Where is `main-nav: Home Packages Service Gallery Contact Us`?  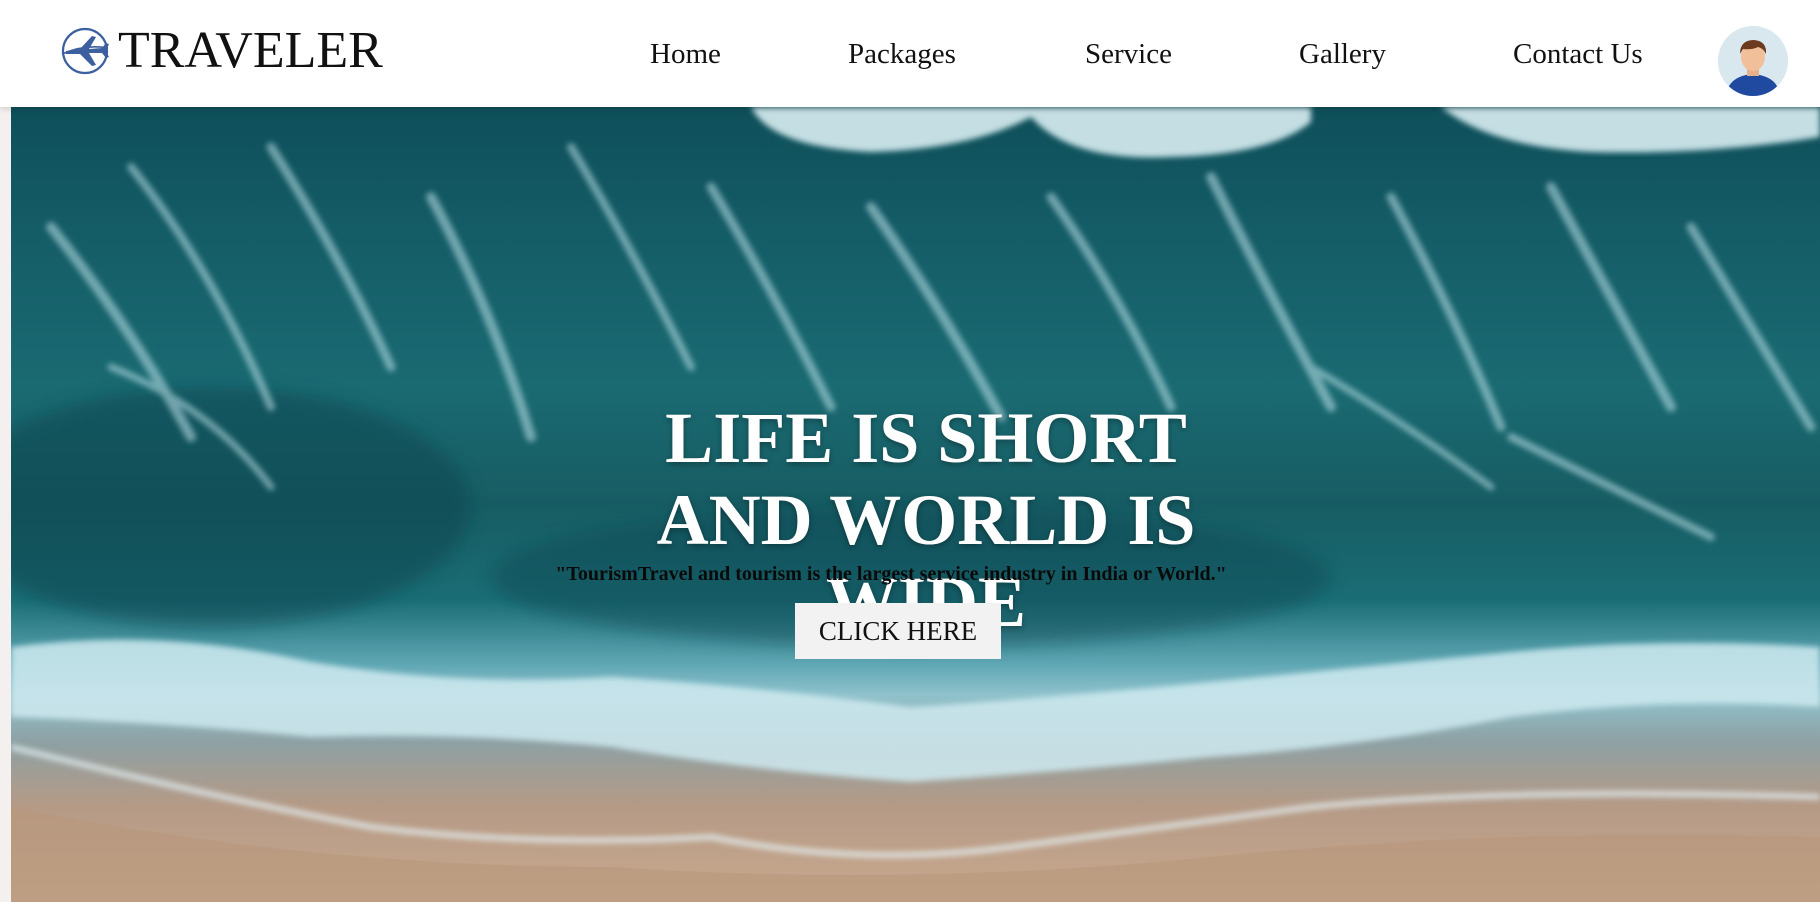
main-nav: Home Packages Service Gallery Contact Us is located at coordinates (910, 58).